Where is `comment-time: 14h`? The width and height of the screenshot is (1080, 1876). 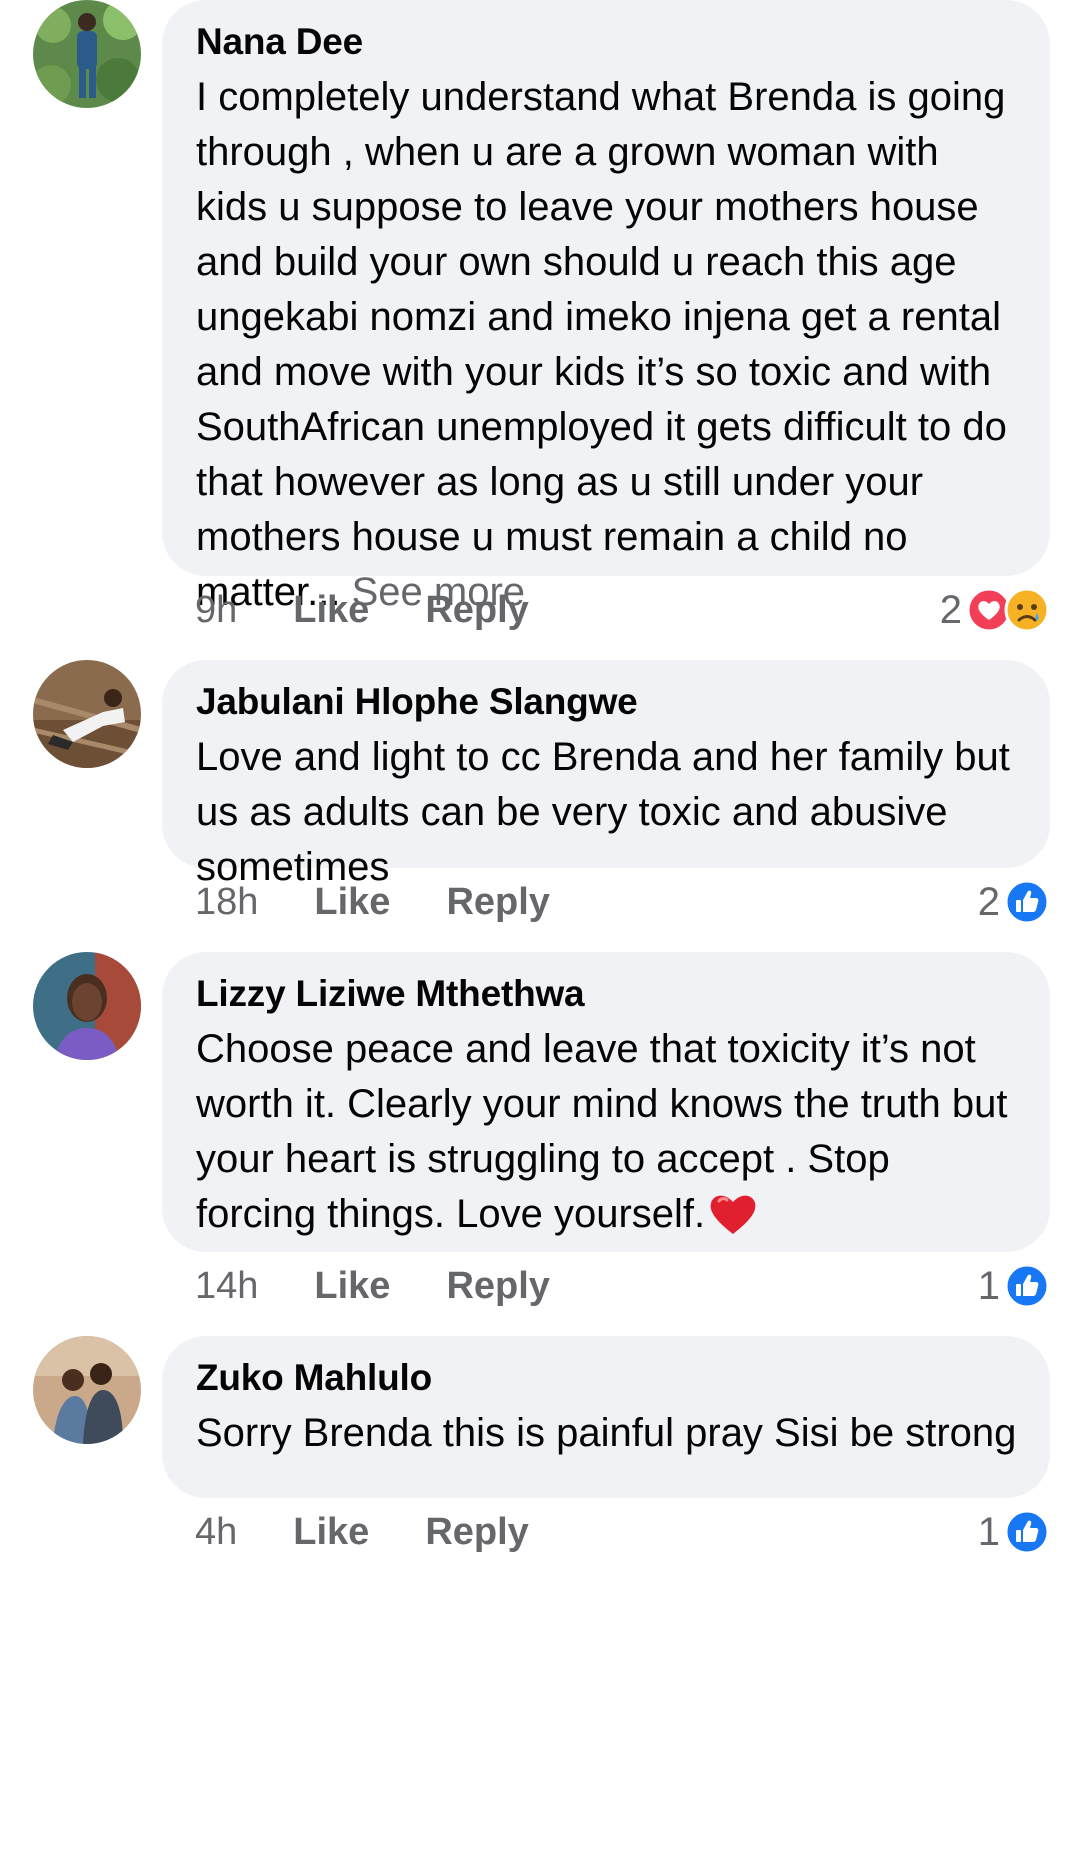 comment-time: 14h is located at coordinates (226, 1286).